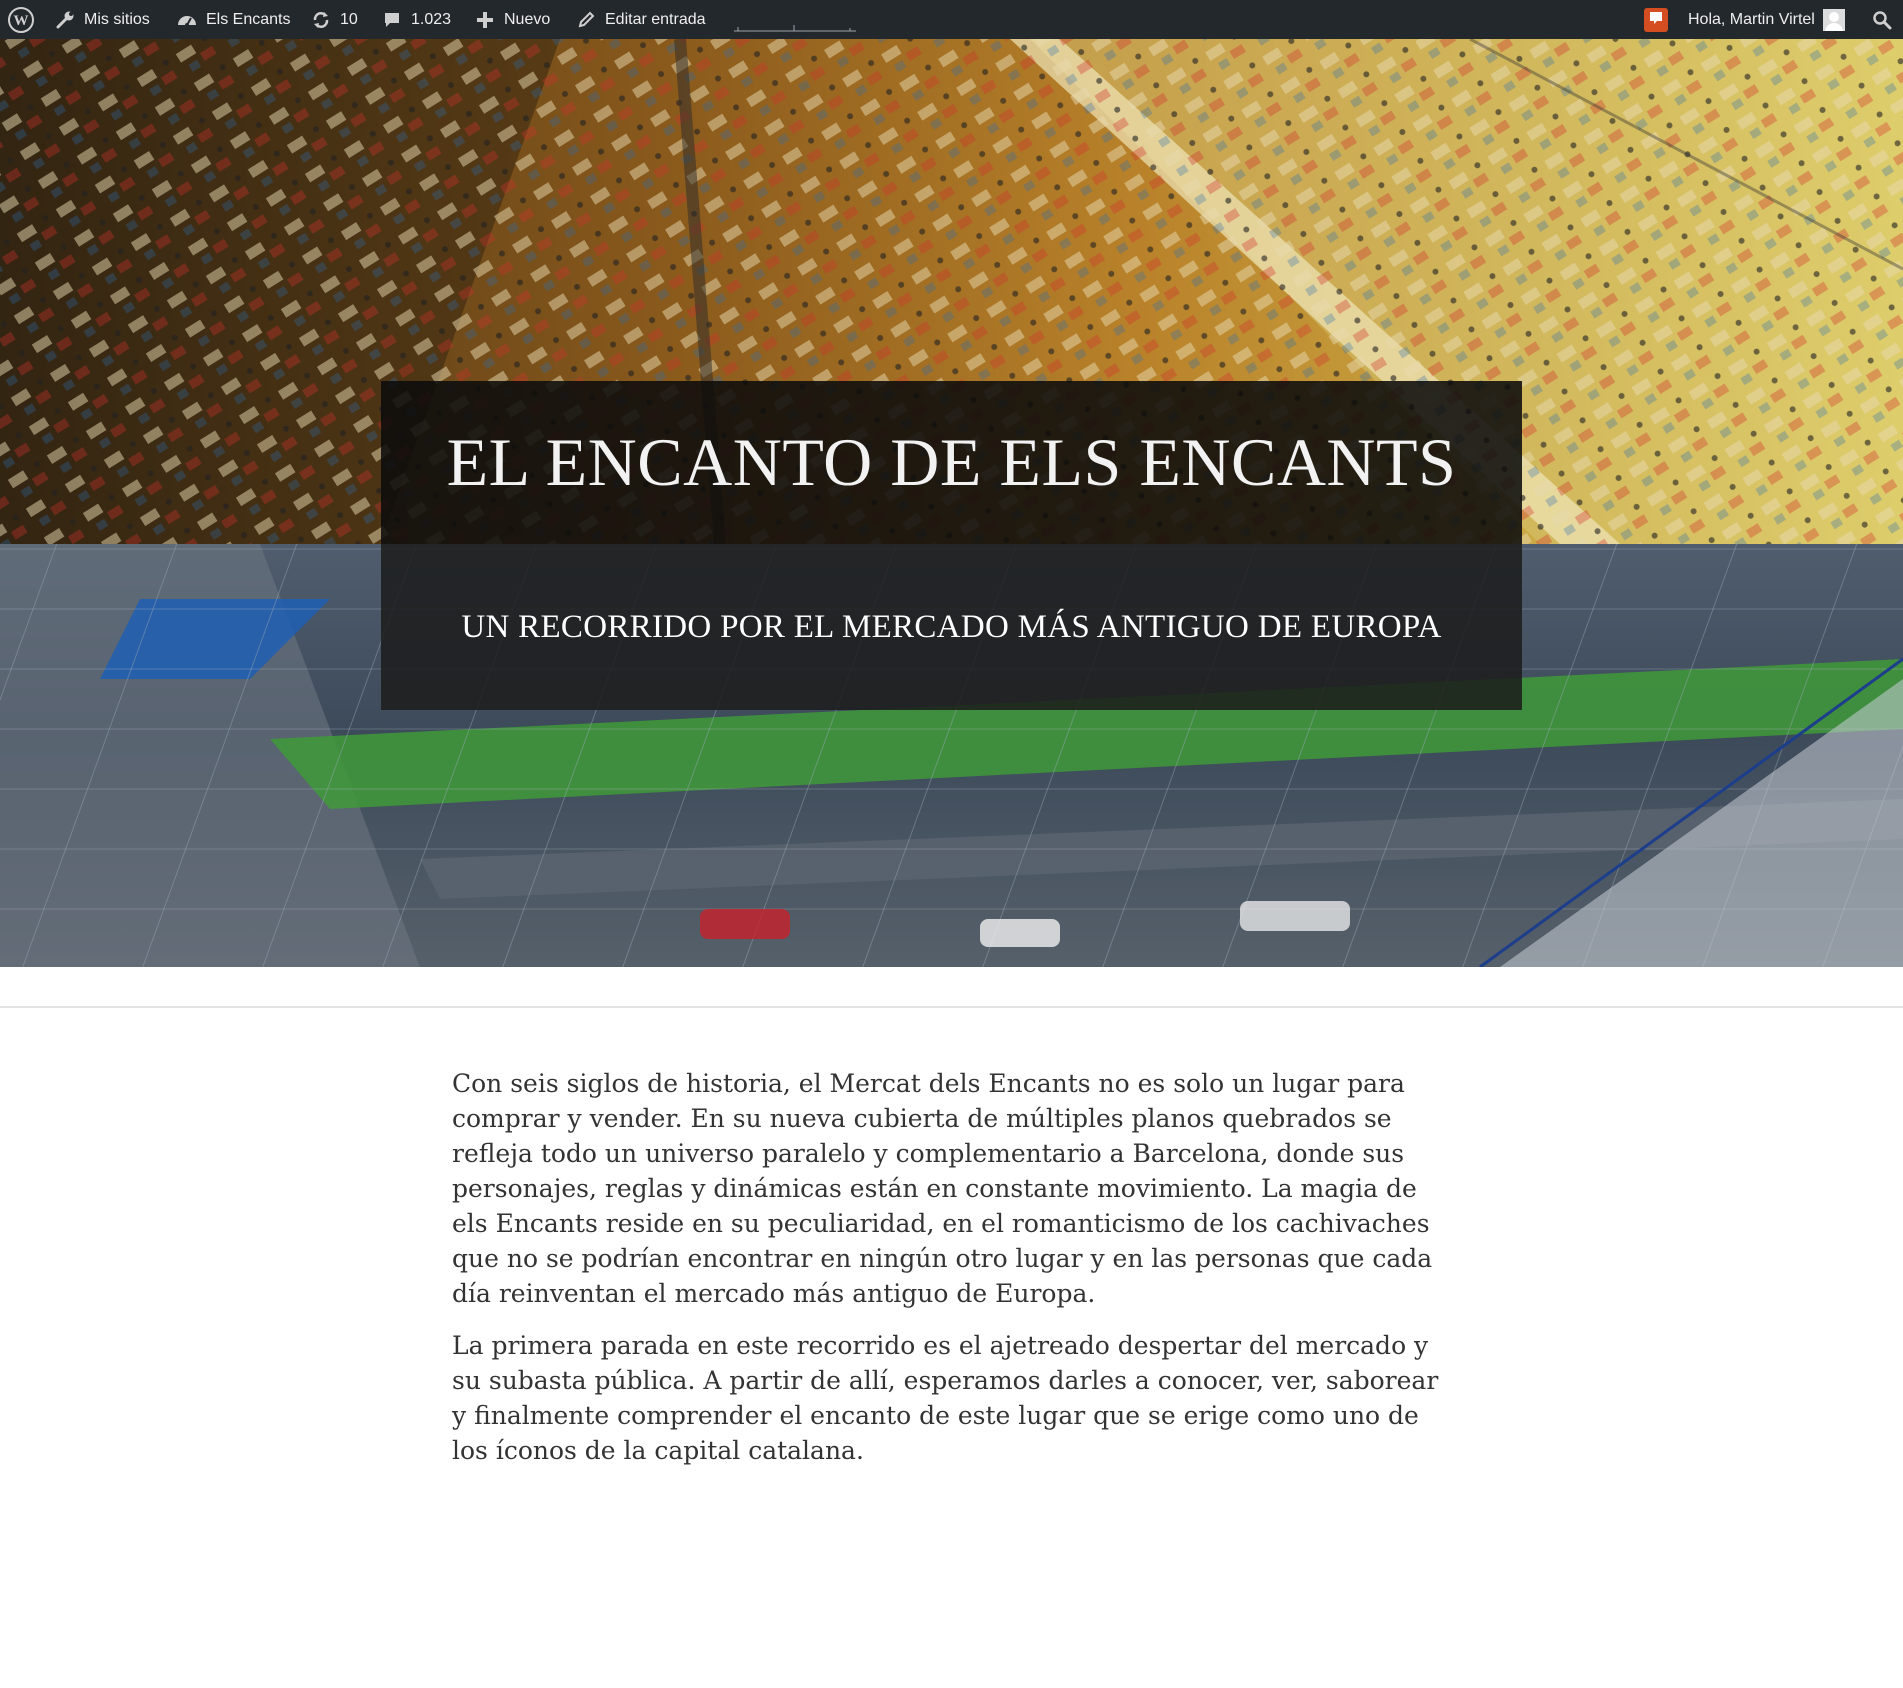 This screenshot has width=1903, height=1688. What do you see at coordinates (951, 19) in the screenshot?
I see `admin-bar: W Mis sitios Els Encants 10 1.023 Nuevo` at bounding box center [951, 19].